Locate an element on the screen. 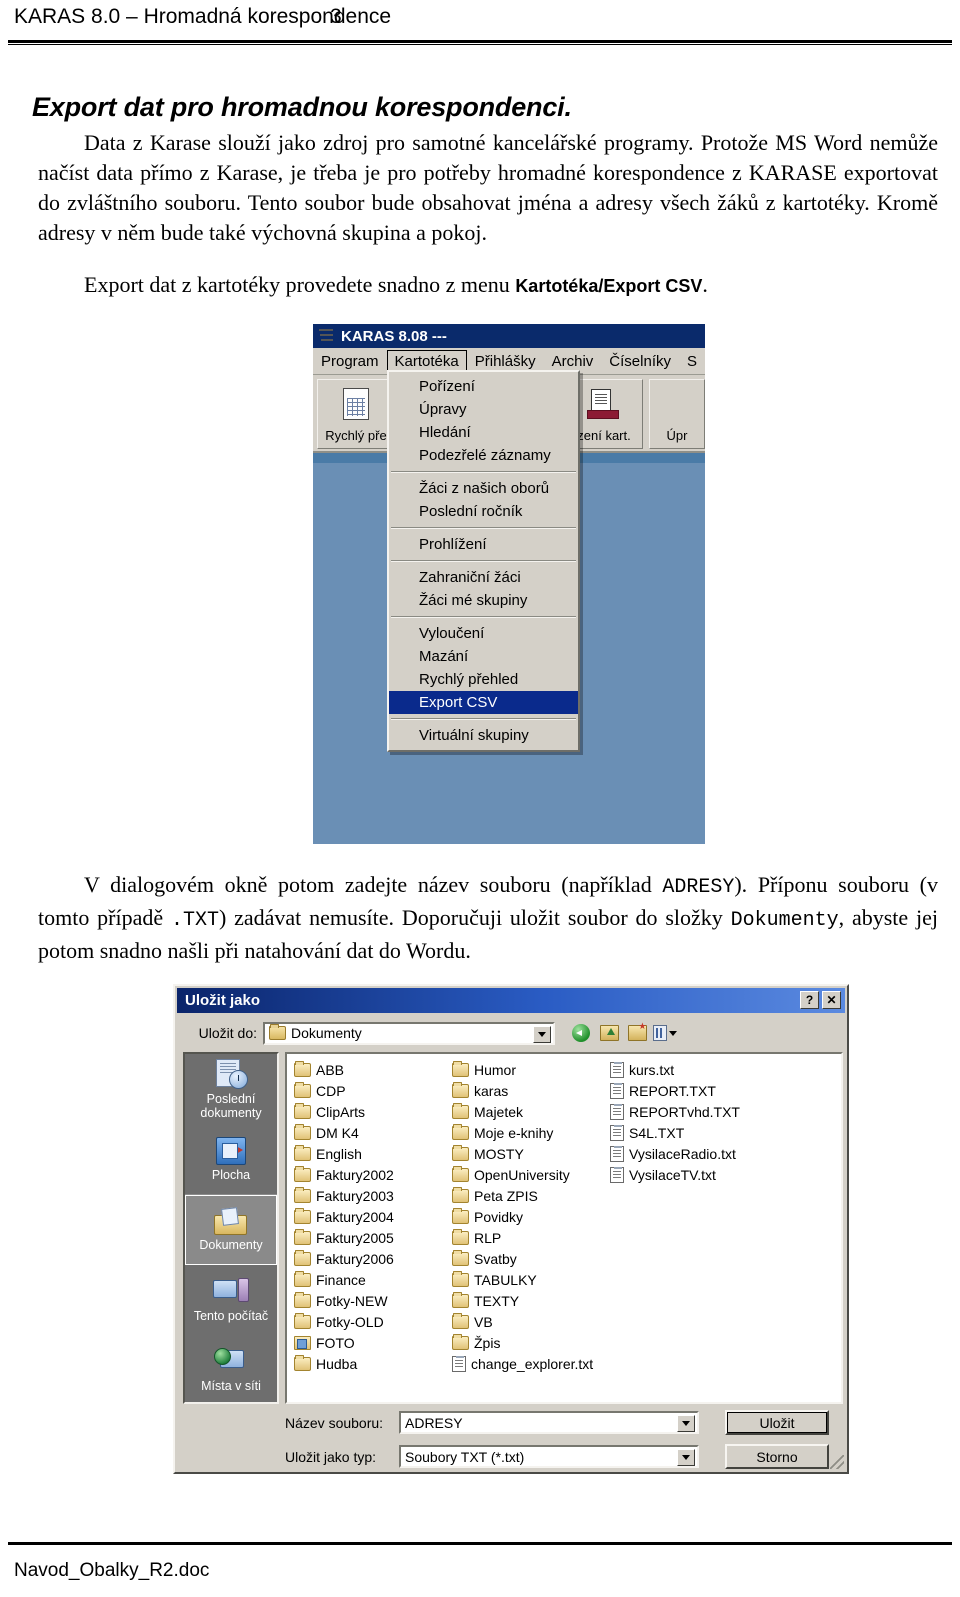 The height and width of the screenshot is (1597, 960). dropdown-item-hledani: Hledání is located at coordinates (483, 432).